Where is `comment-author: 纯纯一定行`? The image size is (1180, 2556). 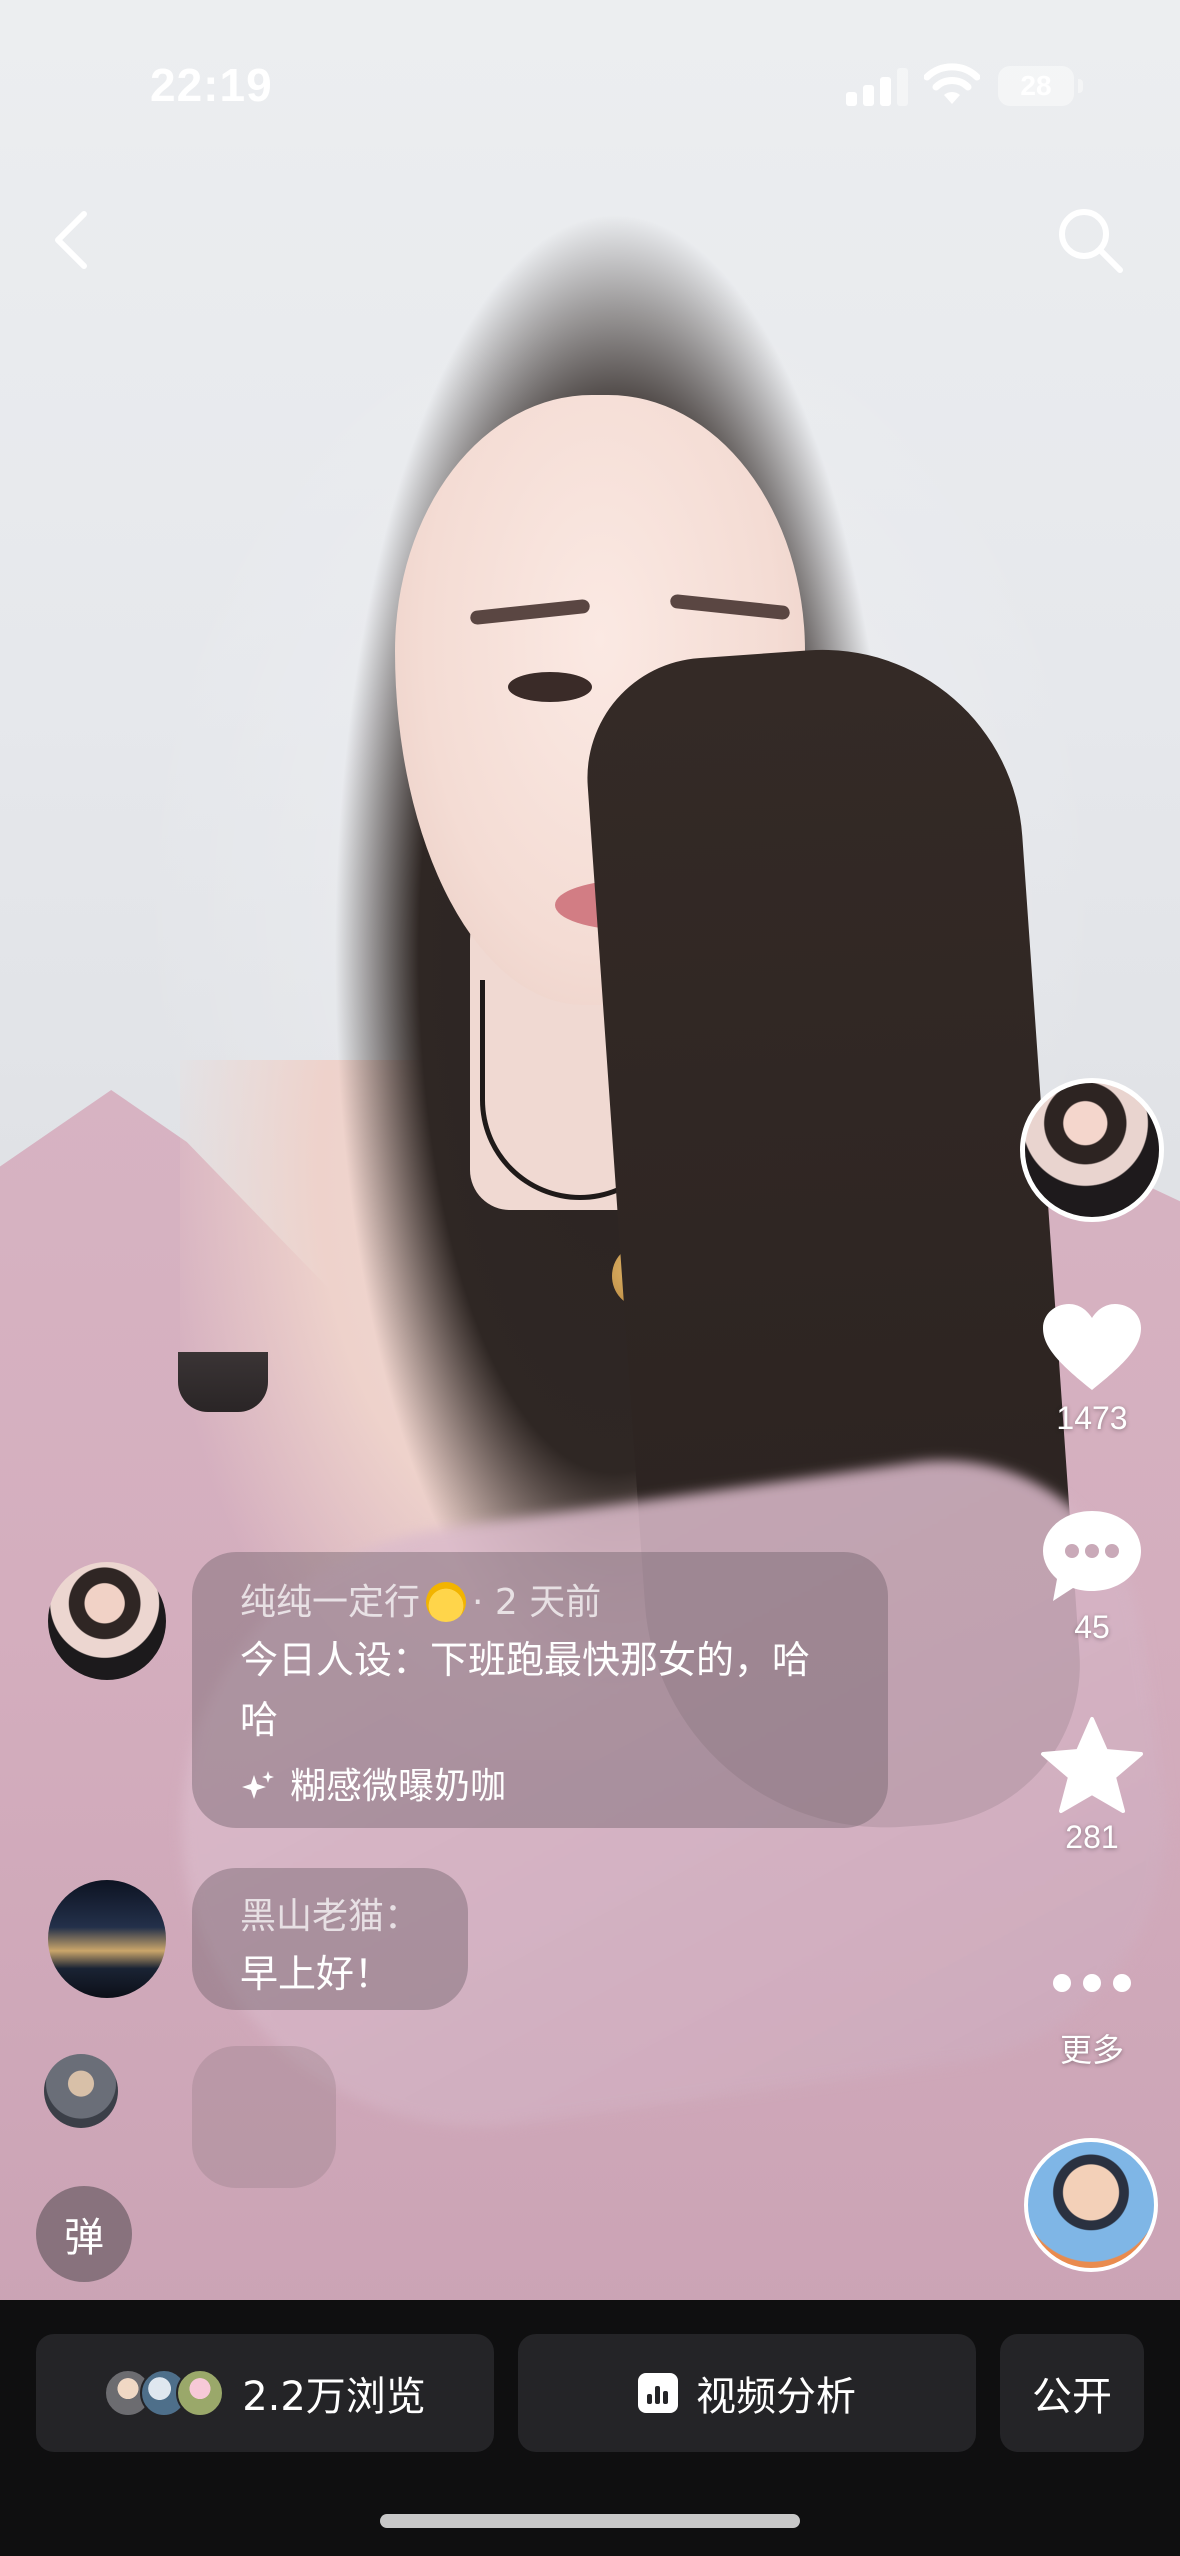 comment-author: 纯纯一定行 is located at coordinates (330, 1602).